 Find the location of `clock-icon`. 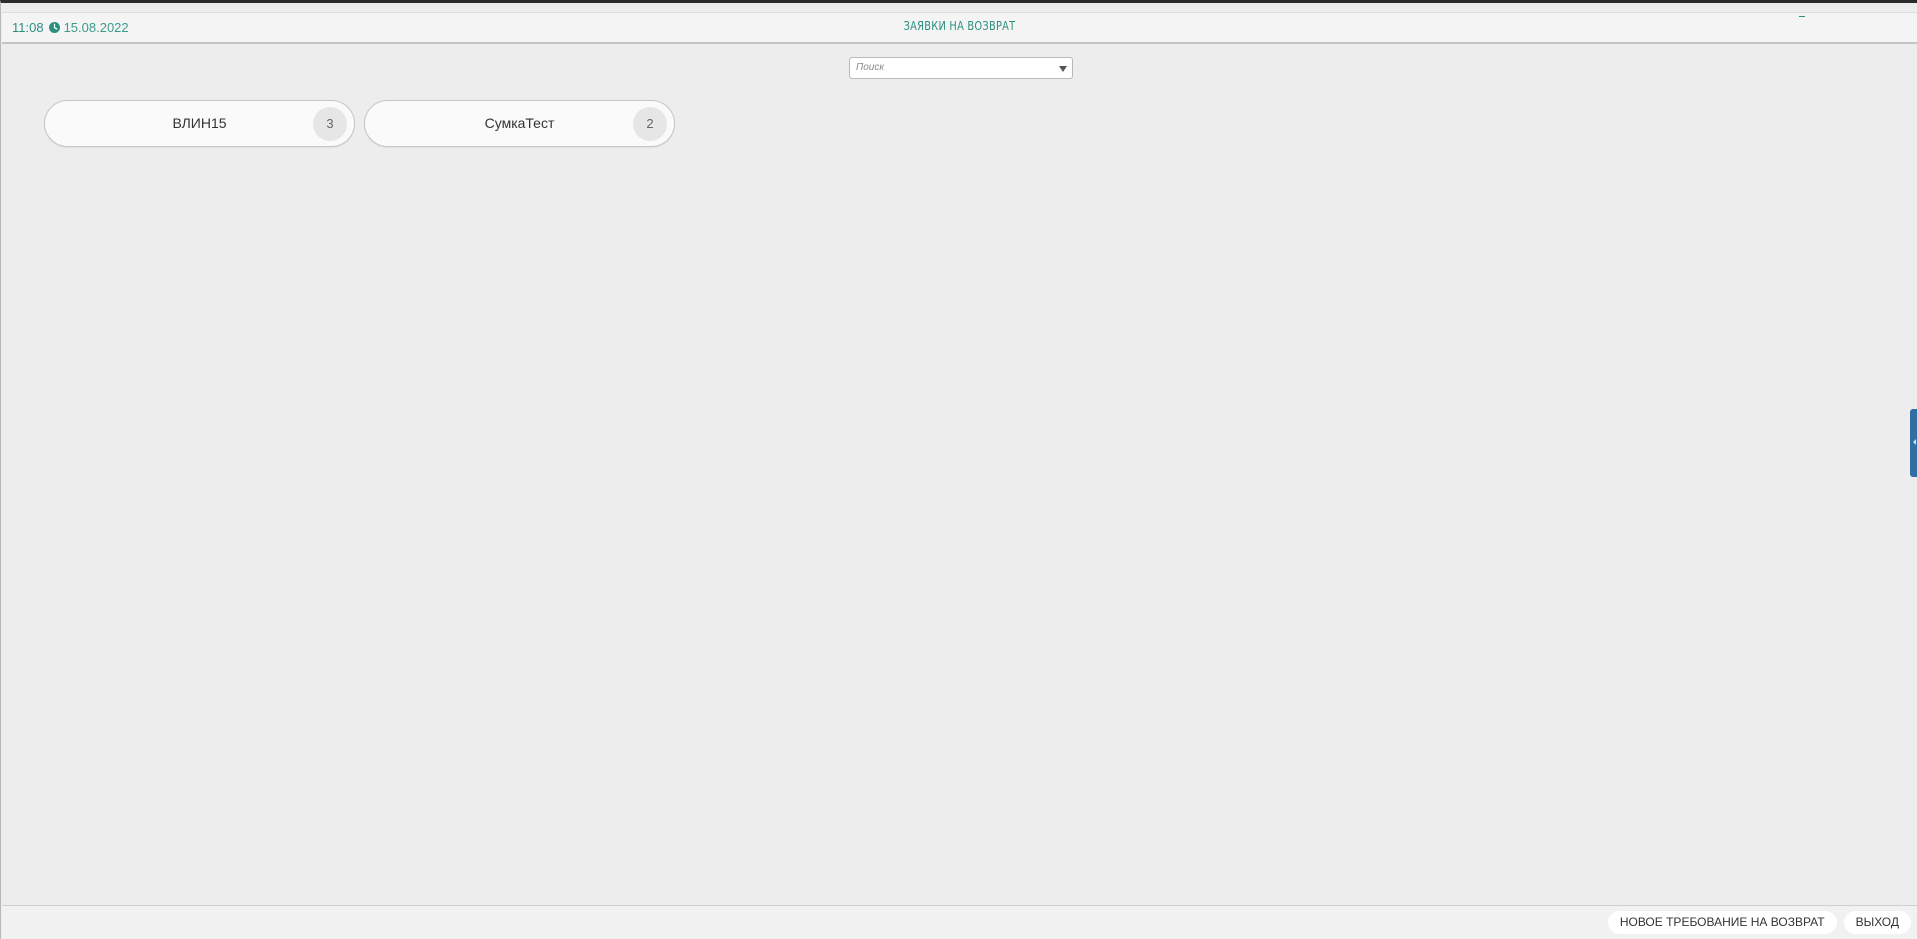

clock-icon is located at coordinates (54, 27).